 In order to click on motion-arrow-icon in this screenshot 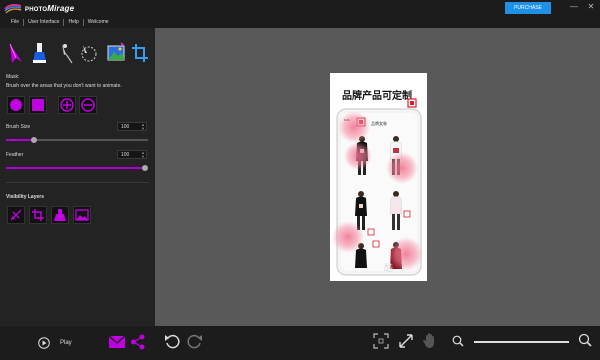, I will do `click(16, 53)`.